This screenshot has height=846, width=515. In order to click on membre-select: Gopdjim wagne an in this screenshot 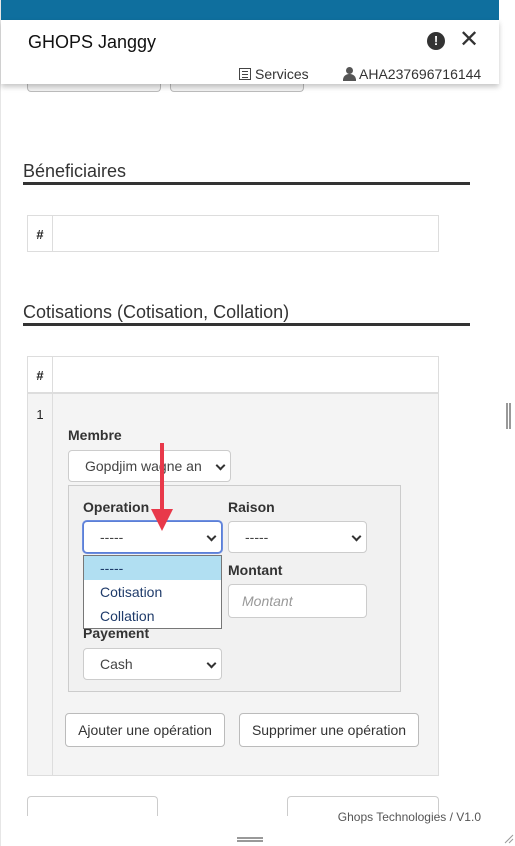, I will do `click(149, 466)`.